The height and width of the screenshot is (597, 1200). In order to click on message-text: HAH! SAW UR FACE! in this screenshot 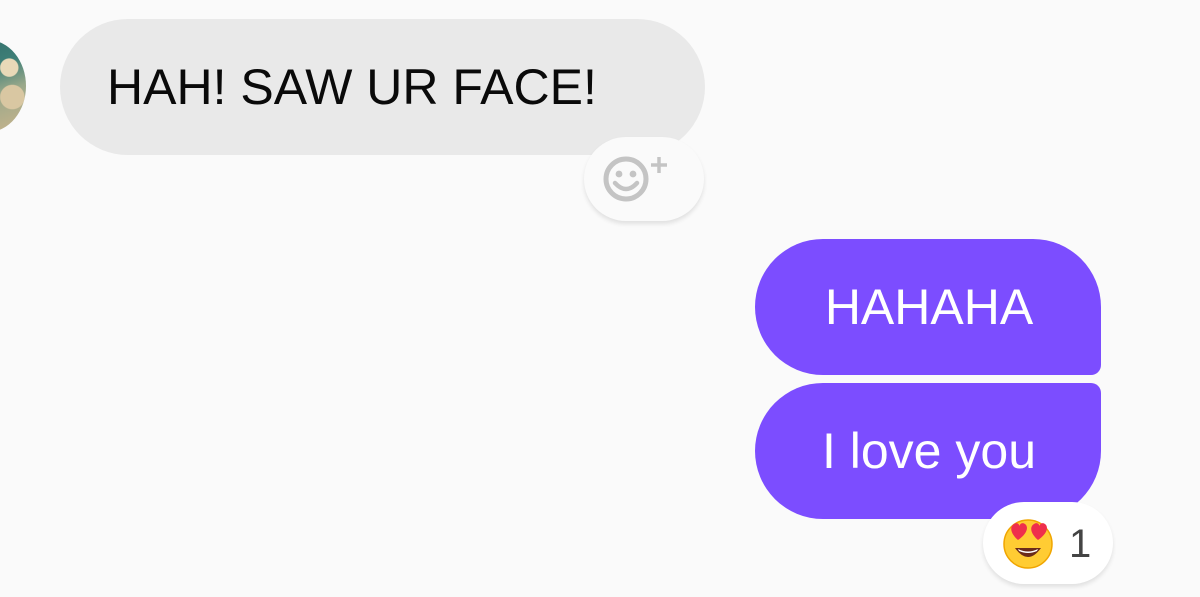, I will do `click(352, 87)`.